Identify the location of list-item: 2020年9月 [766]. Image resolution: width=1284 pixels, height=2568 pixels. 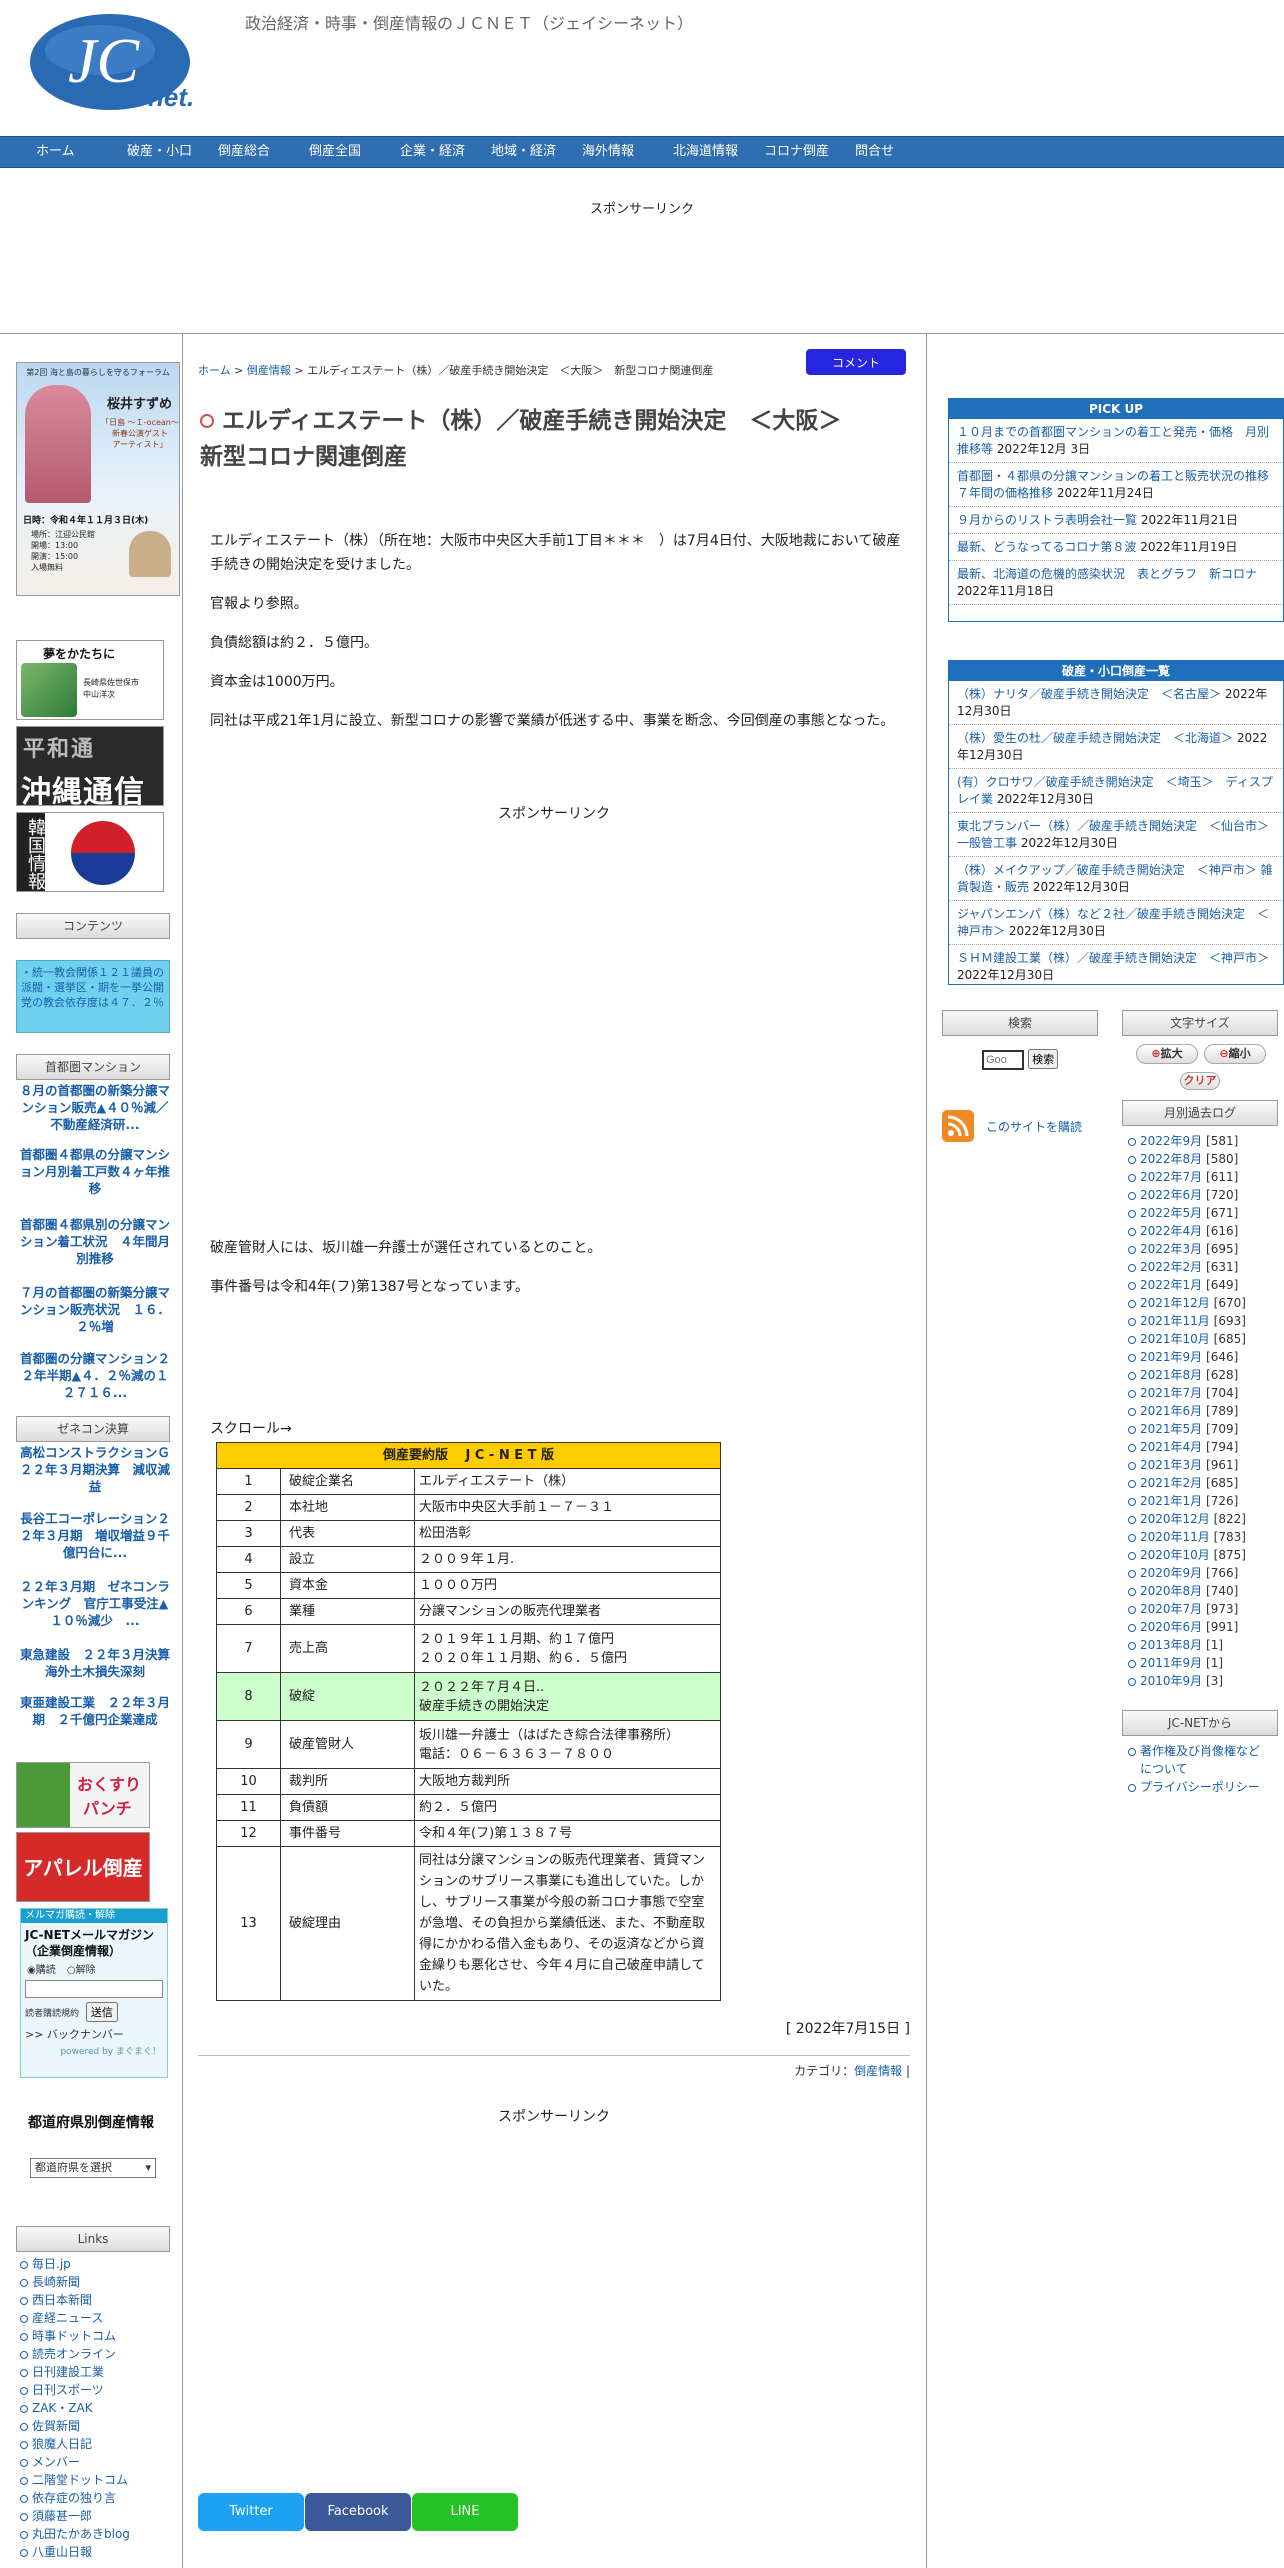
(1186, 1573).